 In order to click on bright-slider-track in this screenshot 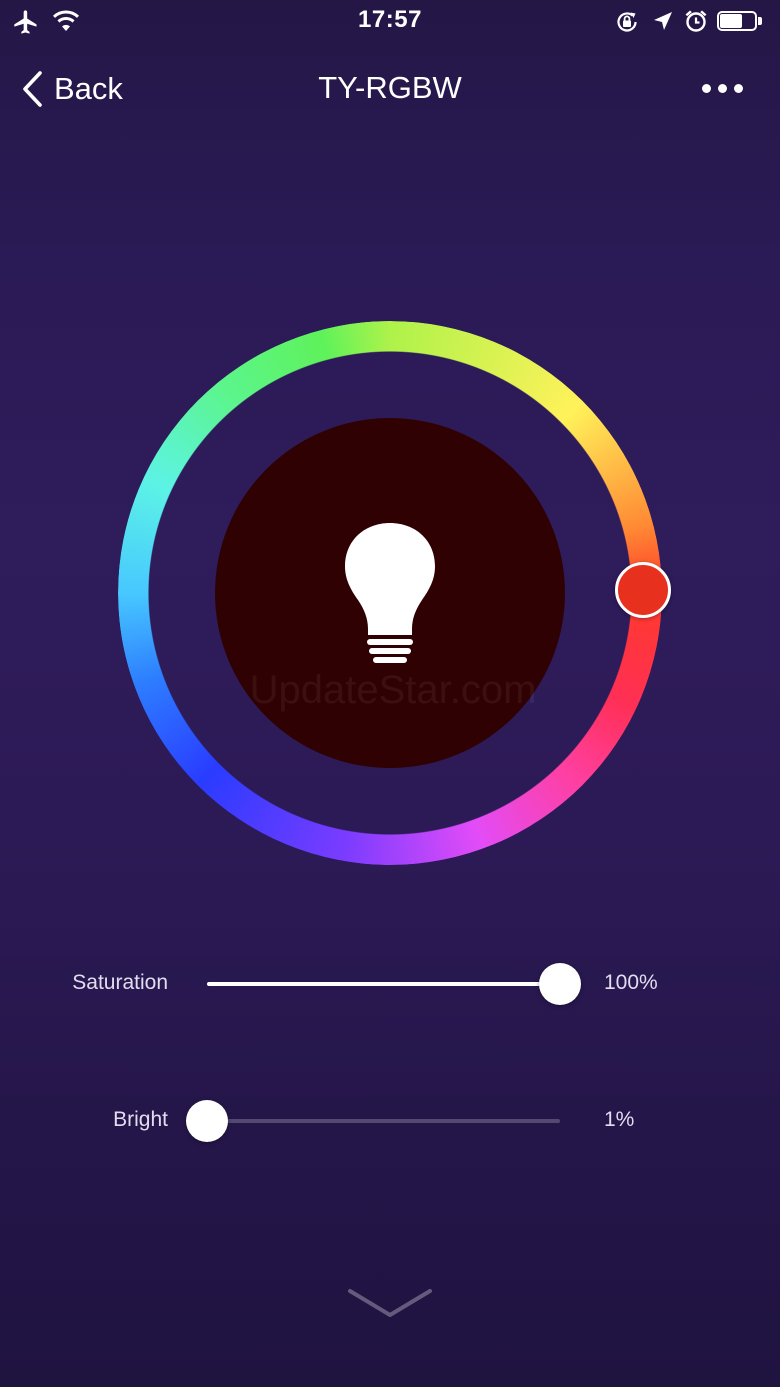, I will do `click(383, 1121)`.